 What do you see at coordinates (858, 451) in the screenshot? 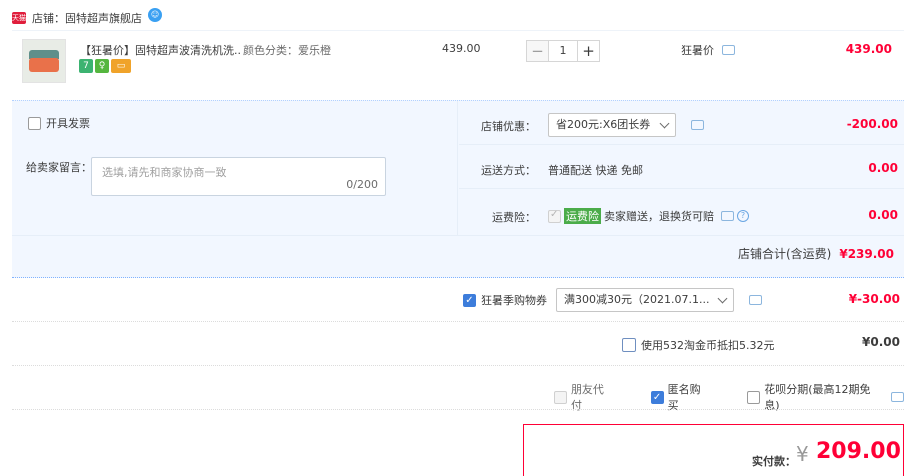
I see `pay-amount: 209.00` at bounding box center [858, 451].